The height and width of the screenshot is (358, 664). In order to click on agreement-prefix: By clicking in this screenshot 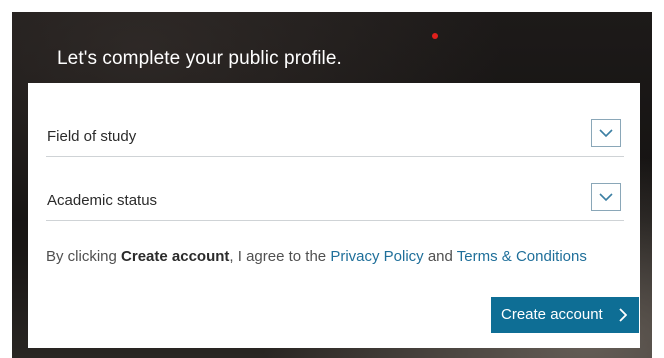, I will do `click(81, 256)`.